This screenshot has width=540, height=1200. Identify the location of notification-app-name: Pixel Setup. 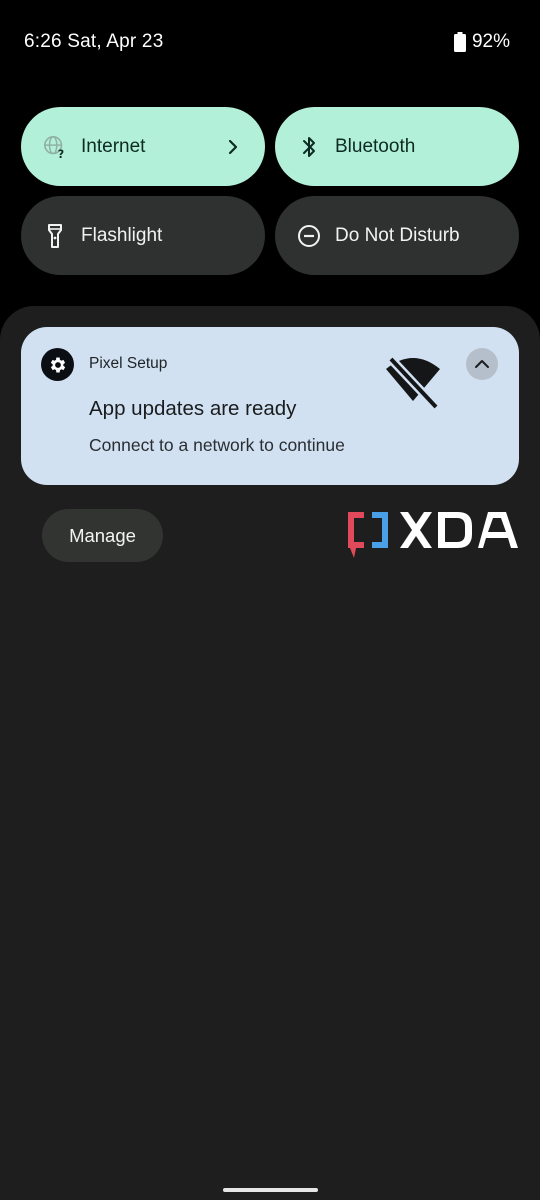
(128, 363).